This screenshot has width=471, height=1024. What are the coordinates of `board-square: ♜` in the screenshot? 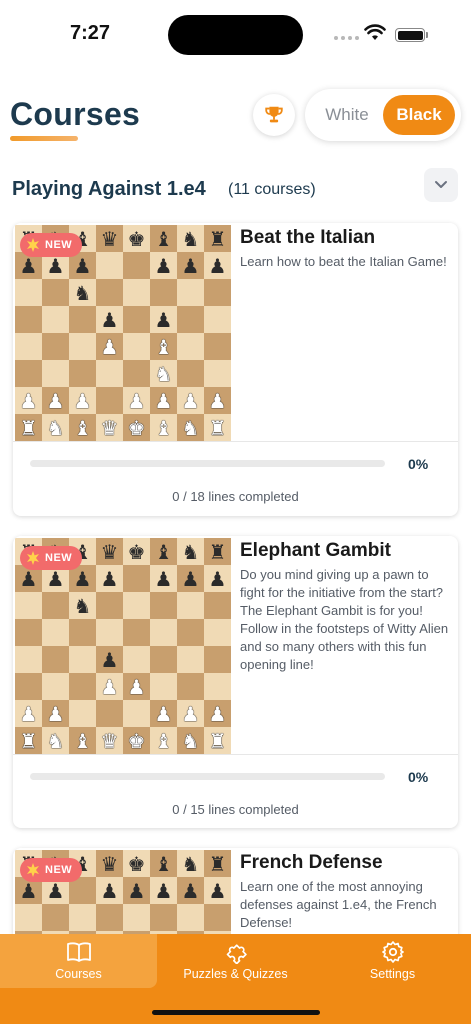 It's located at (28, 427).